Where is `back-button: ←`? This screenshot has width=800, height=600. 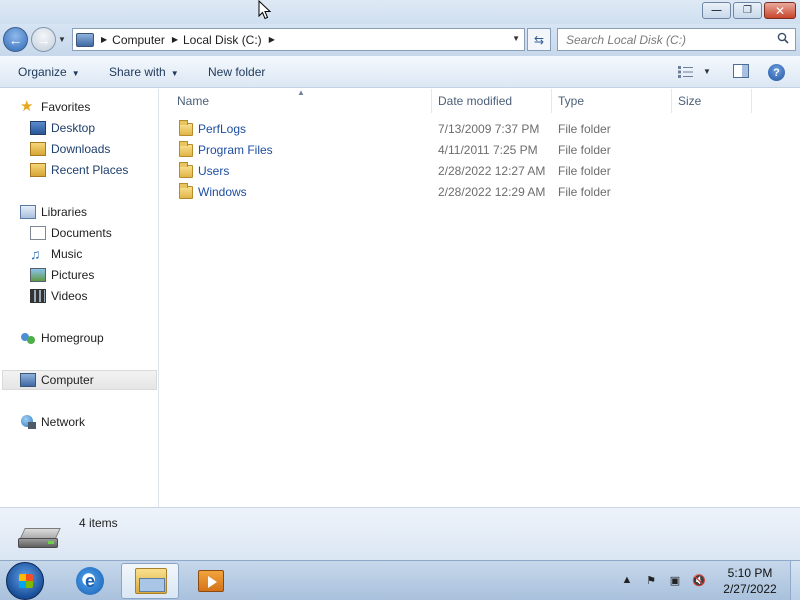 back-button: ← is located at coordinates (15, 39).